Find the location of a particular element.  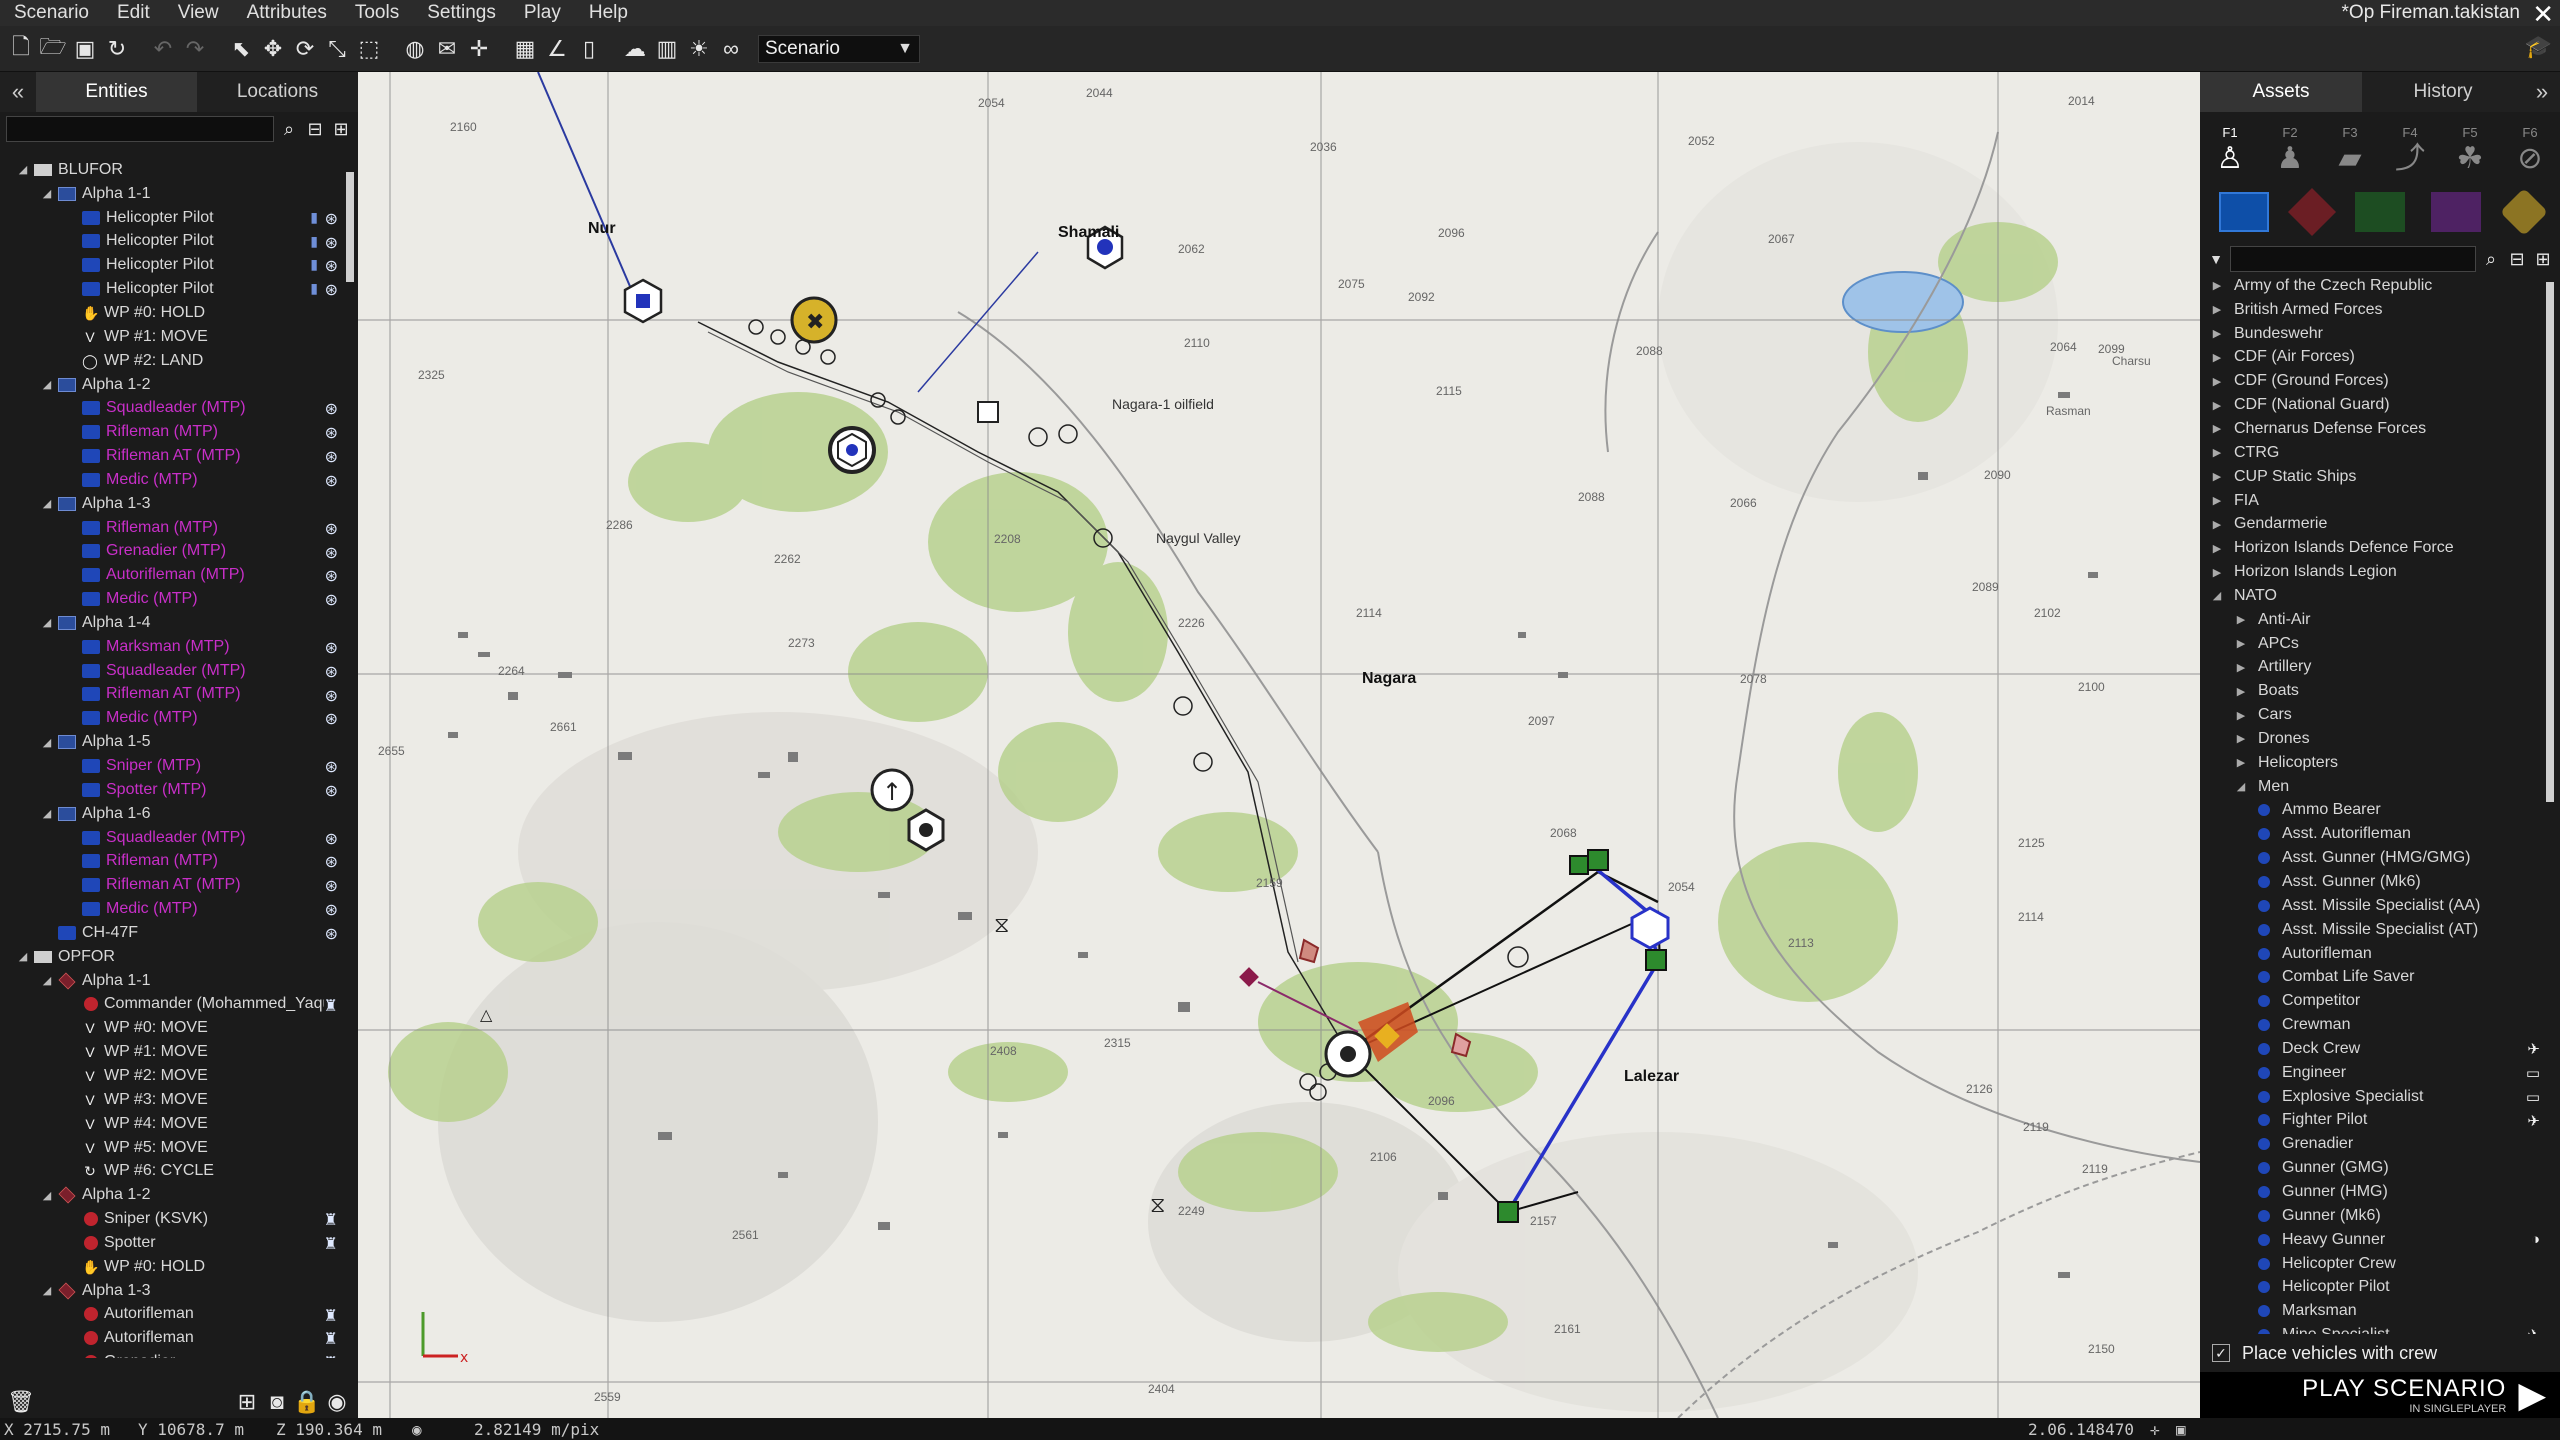

binoculars-icon: ∞ is located at coordinates (731, 49).